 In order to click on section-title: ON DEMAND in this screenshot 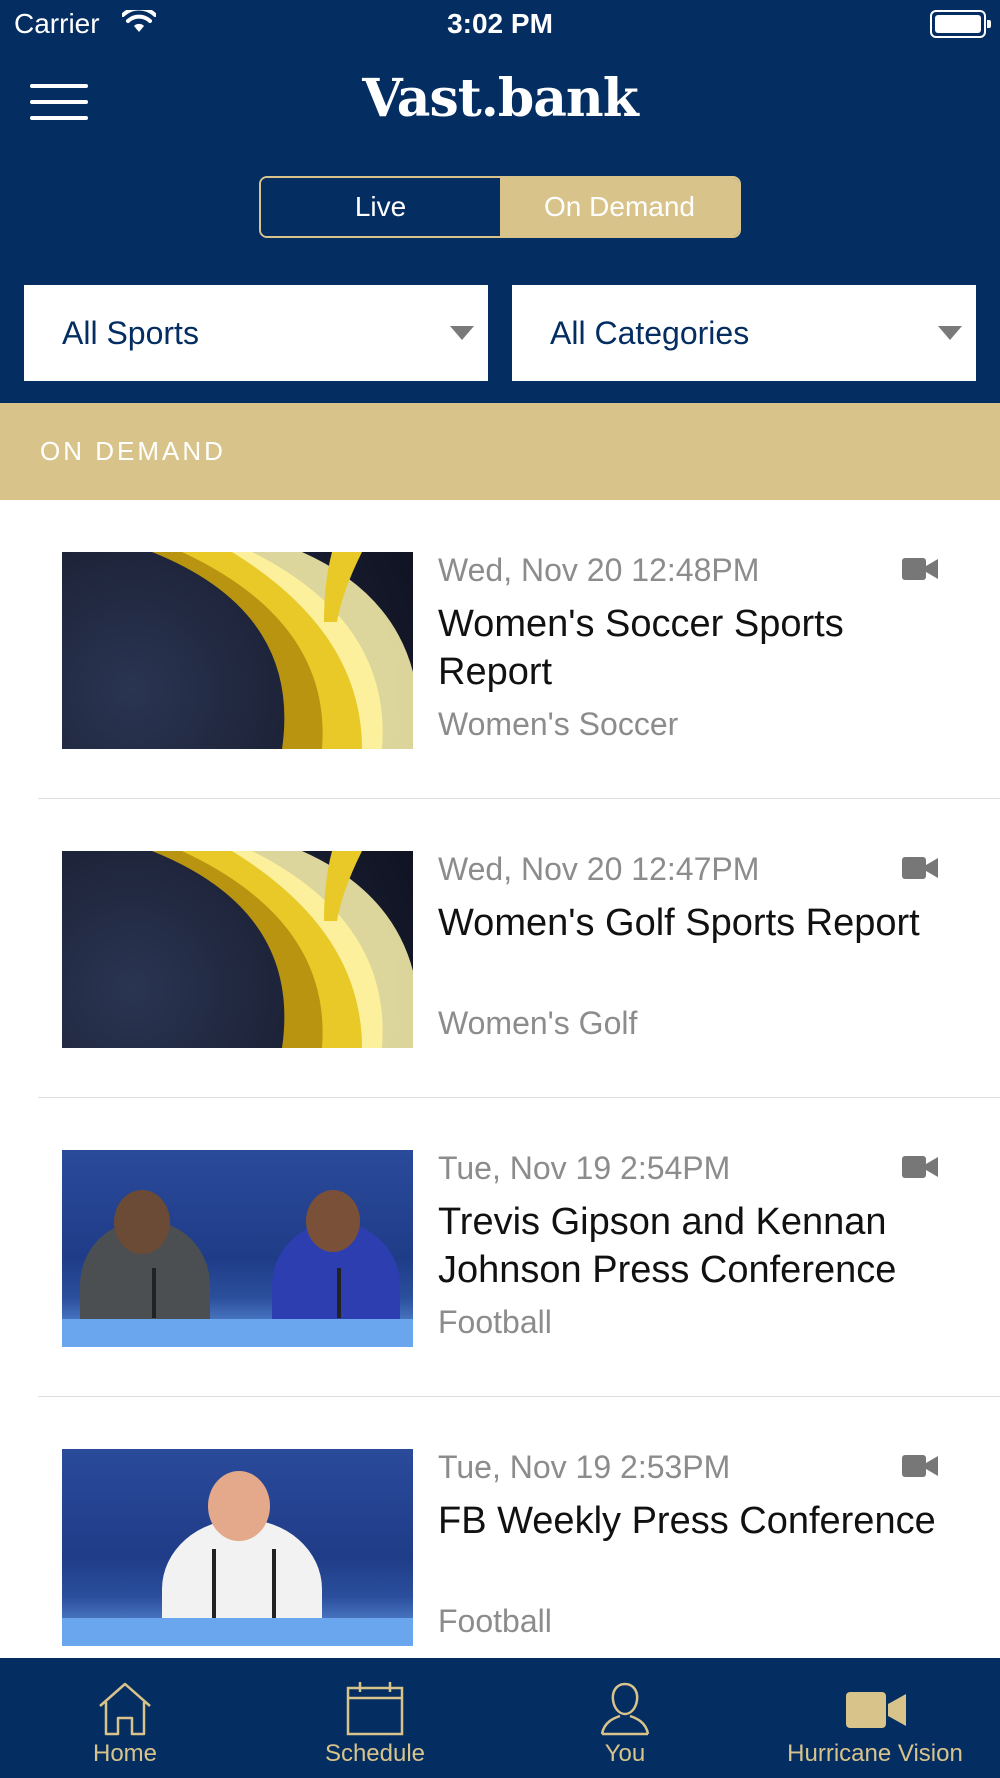, I will do `click(133, 451)`.